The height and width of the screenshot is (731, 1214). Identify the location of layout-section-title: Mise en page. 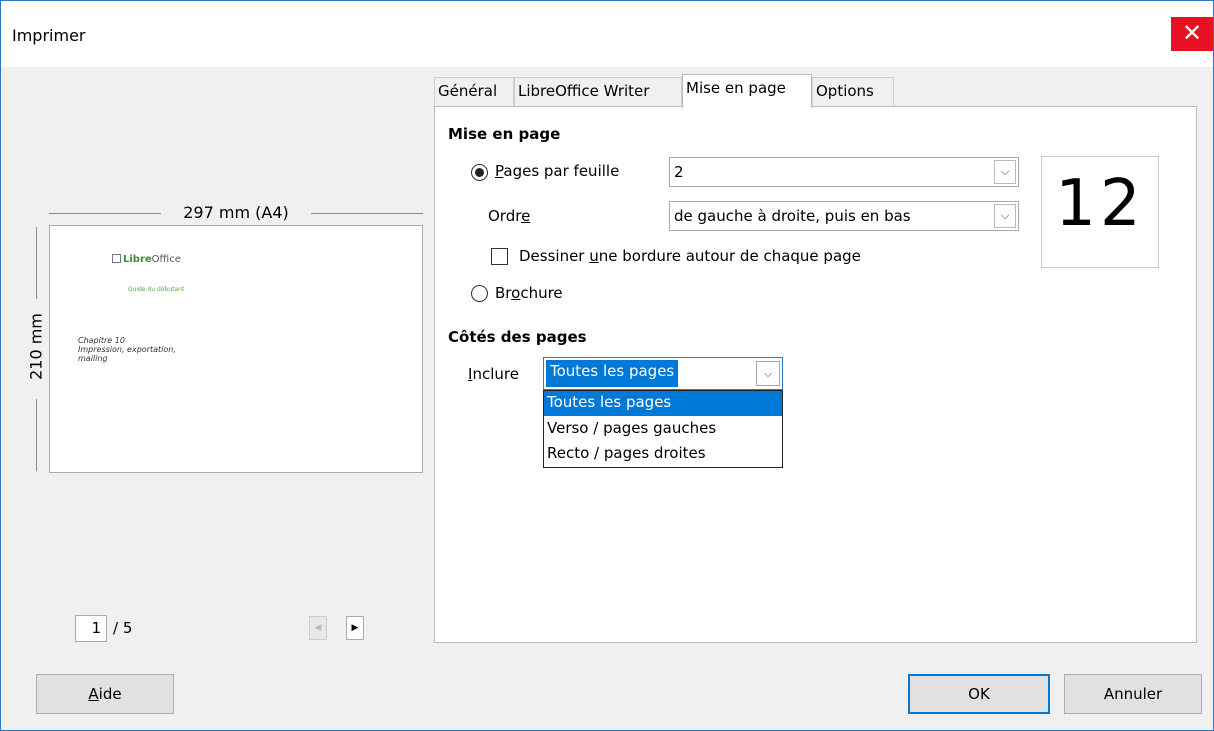
(504, 134).